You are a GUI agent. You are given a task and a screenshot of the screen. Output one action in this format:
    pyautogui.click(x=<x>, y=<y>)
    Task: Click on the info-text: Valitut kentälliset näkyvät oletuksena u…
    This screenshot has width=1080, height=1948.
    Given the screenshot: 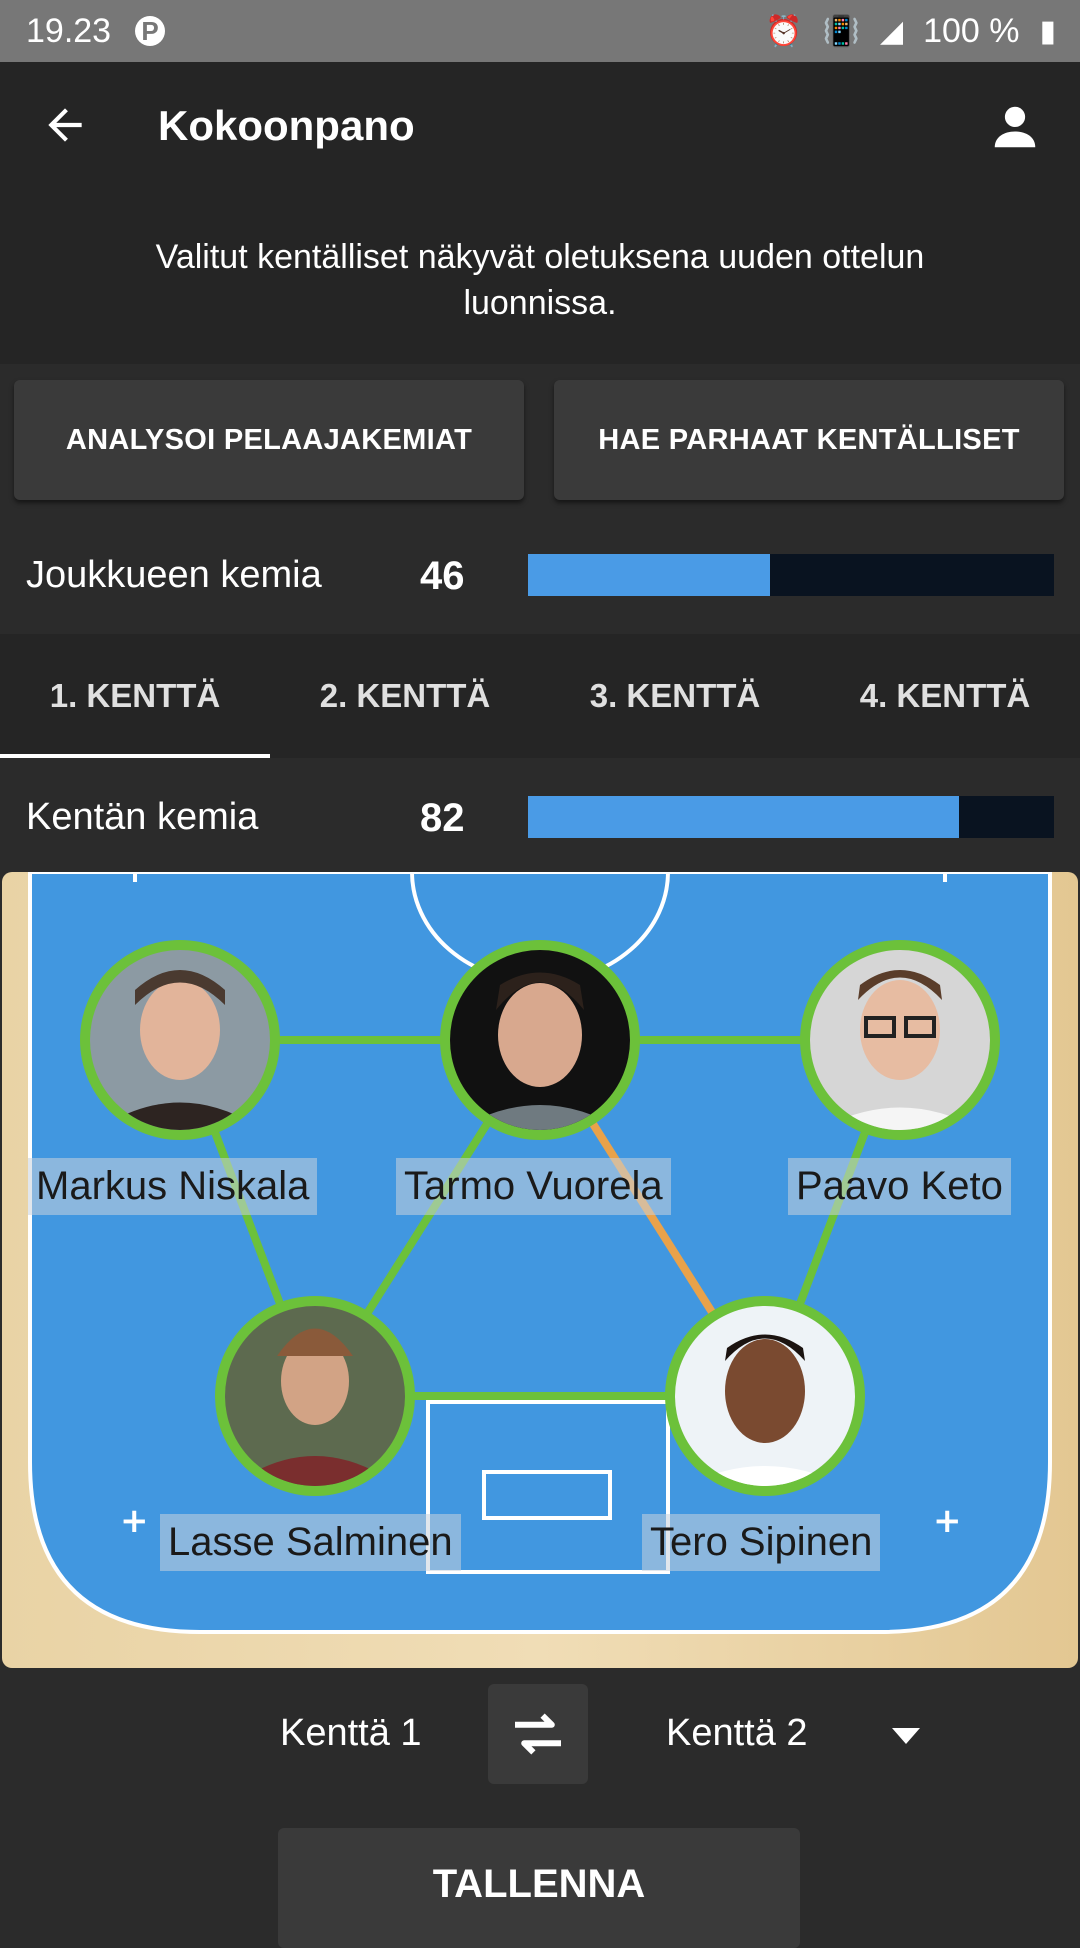 What is the action you would take?
    pyautogui.click(x=540, y=278)
    